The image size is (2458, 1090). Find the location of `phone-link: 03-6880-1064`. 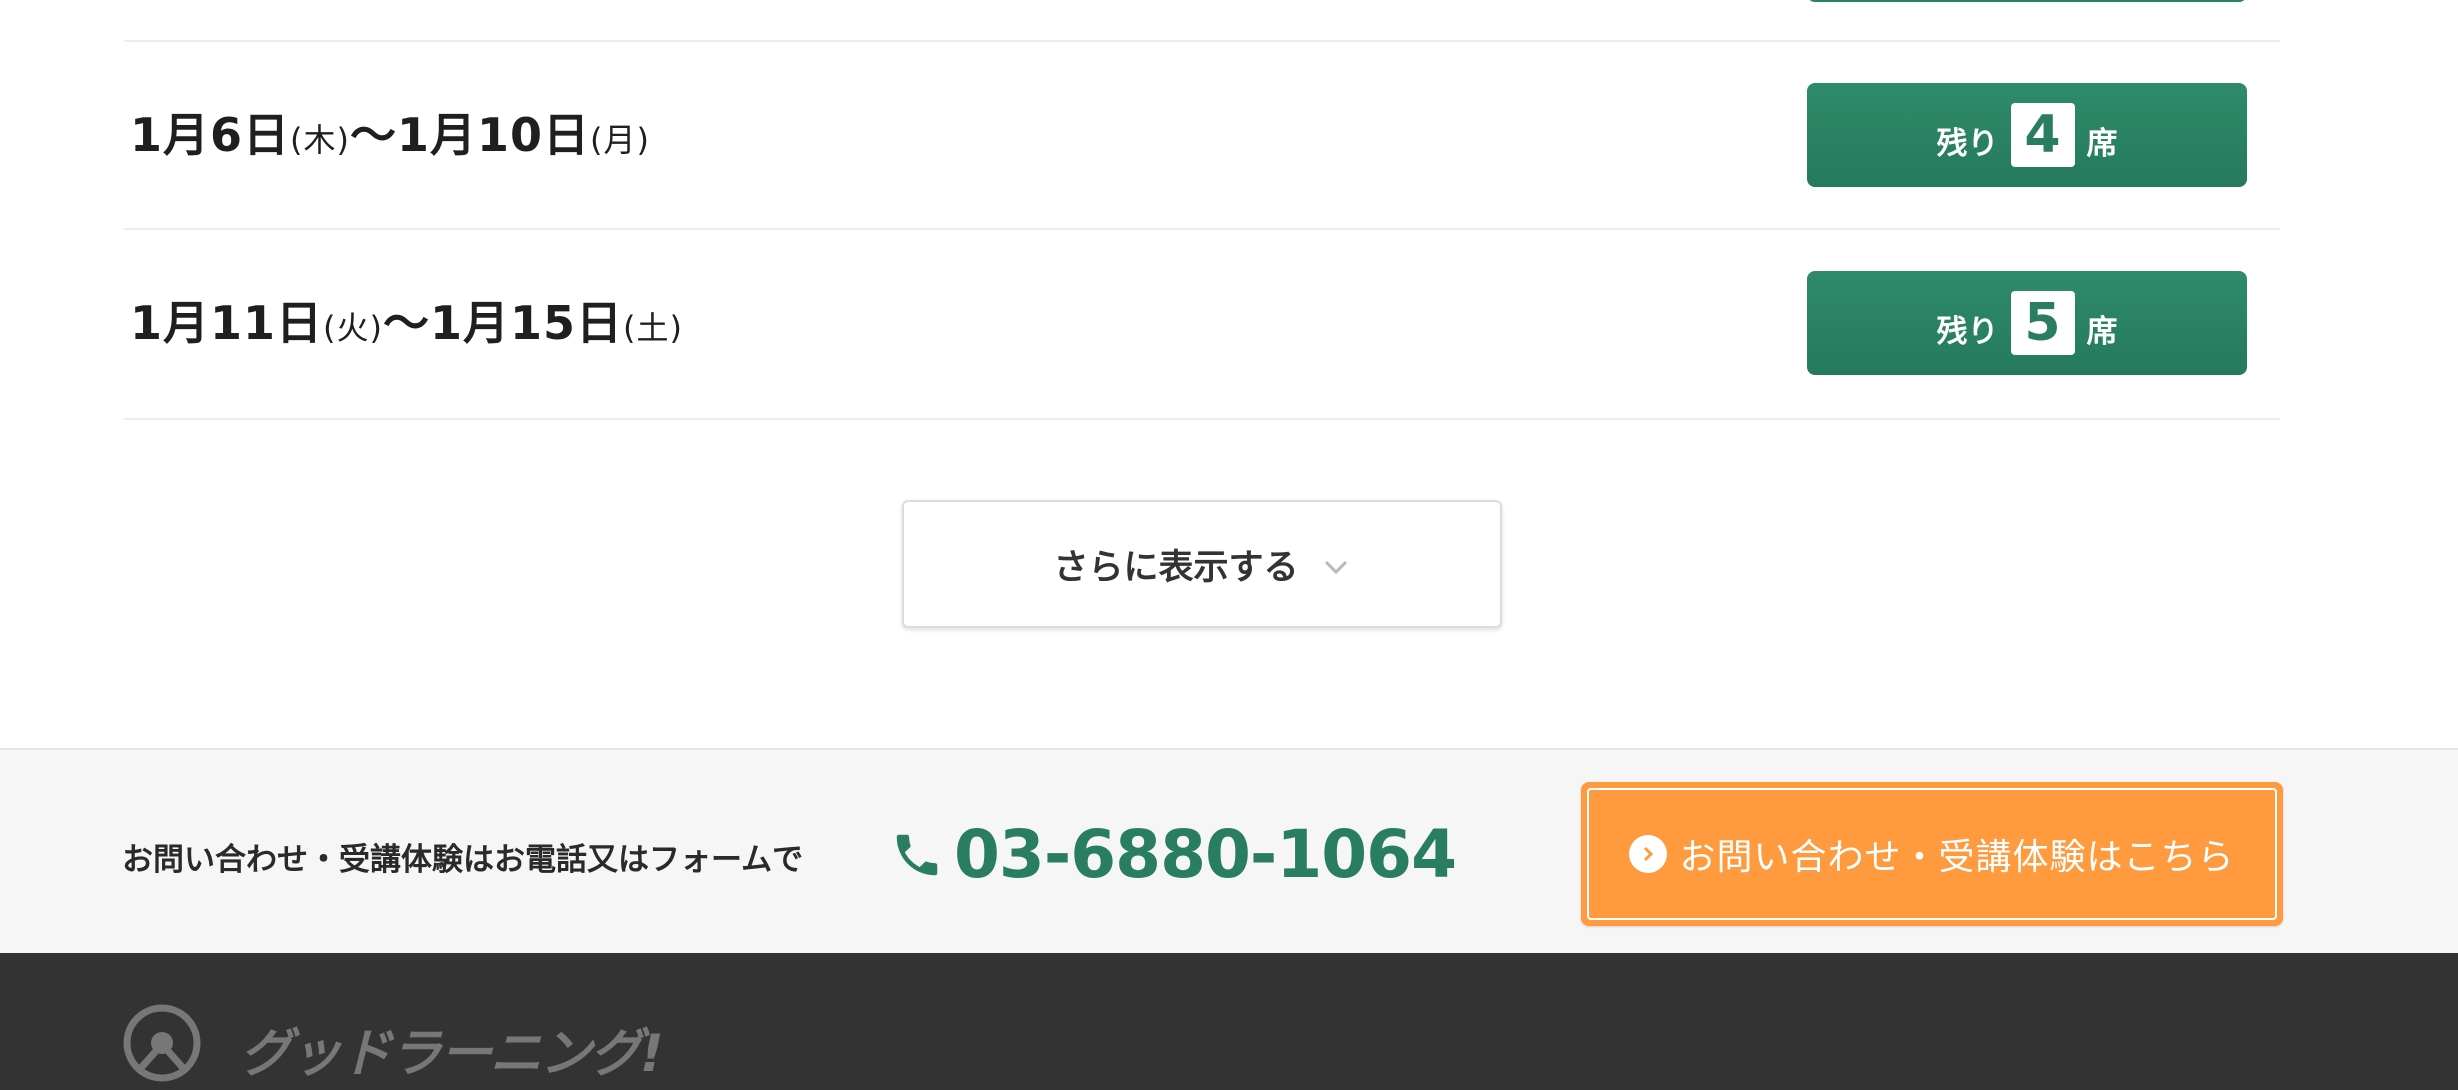

phone-link: 03-6880-1064 is located at coordinates (1173, 854).